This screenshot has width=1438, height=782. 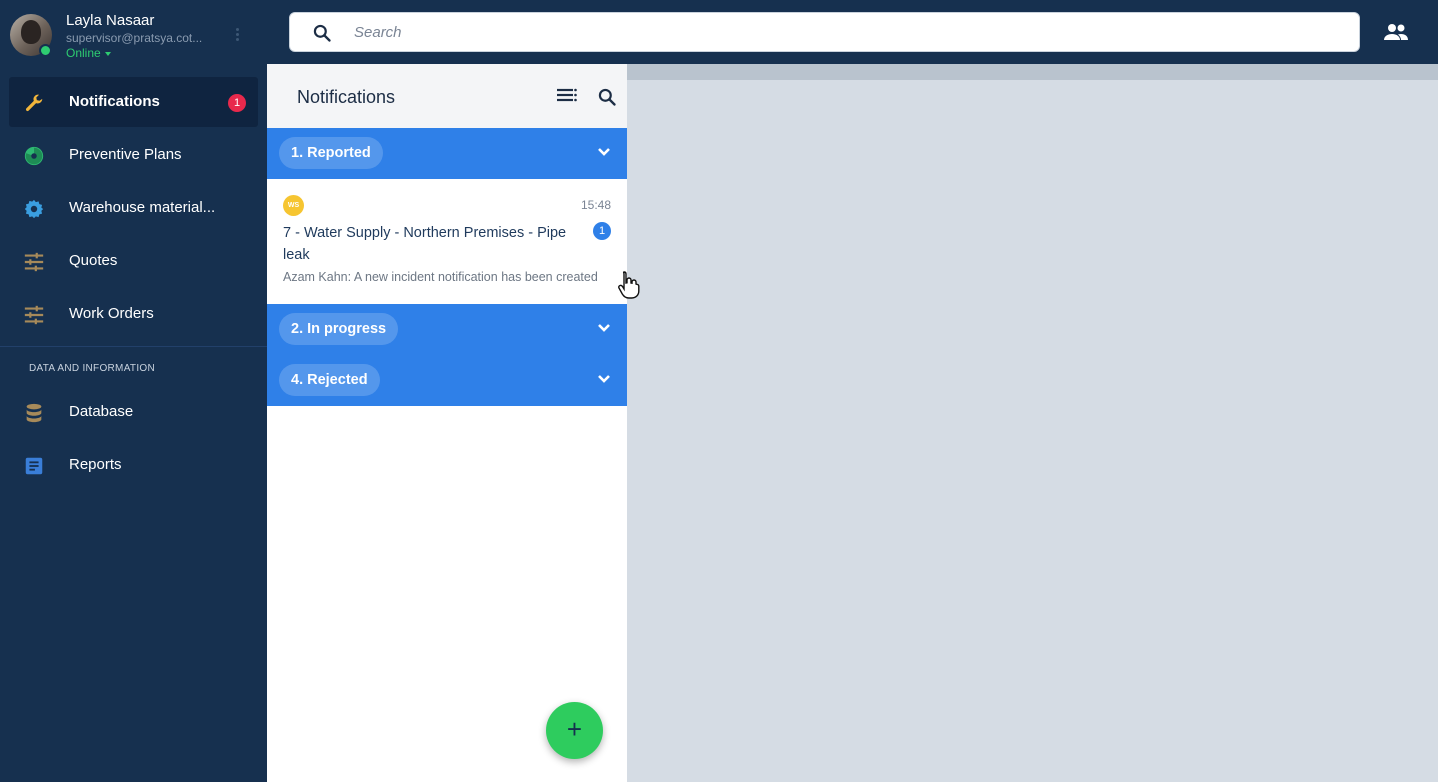 I want to click on sidebar-item-work-orders: Work Orders, so click(x=133, y=314).